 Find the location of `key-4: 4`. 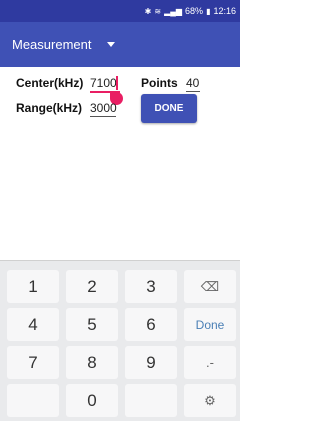

key-4: 4 is located at coordinates (33, 324).